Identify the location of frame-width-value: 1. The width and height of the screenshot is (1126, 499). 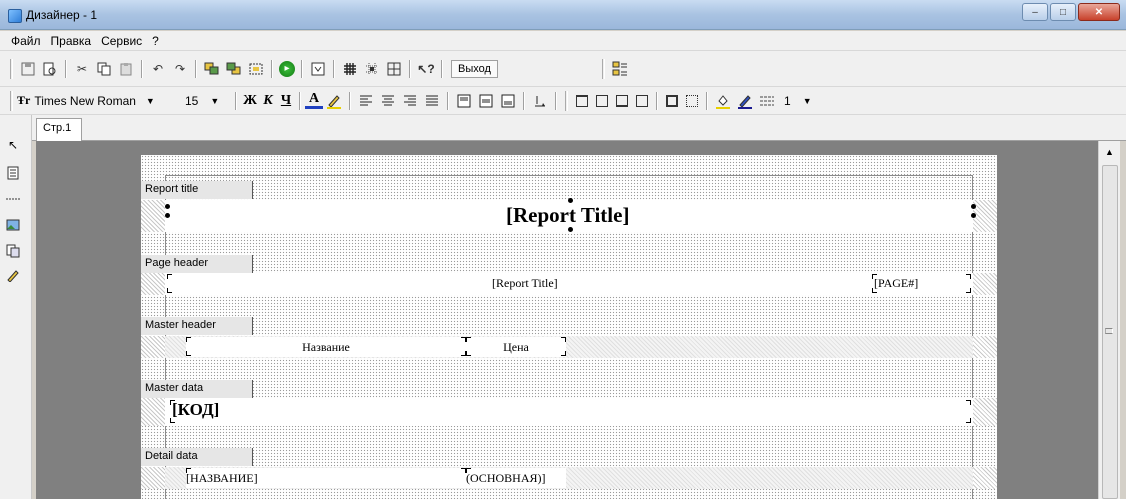
(787, 101).